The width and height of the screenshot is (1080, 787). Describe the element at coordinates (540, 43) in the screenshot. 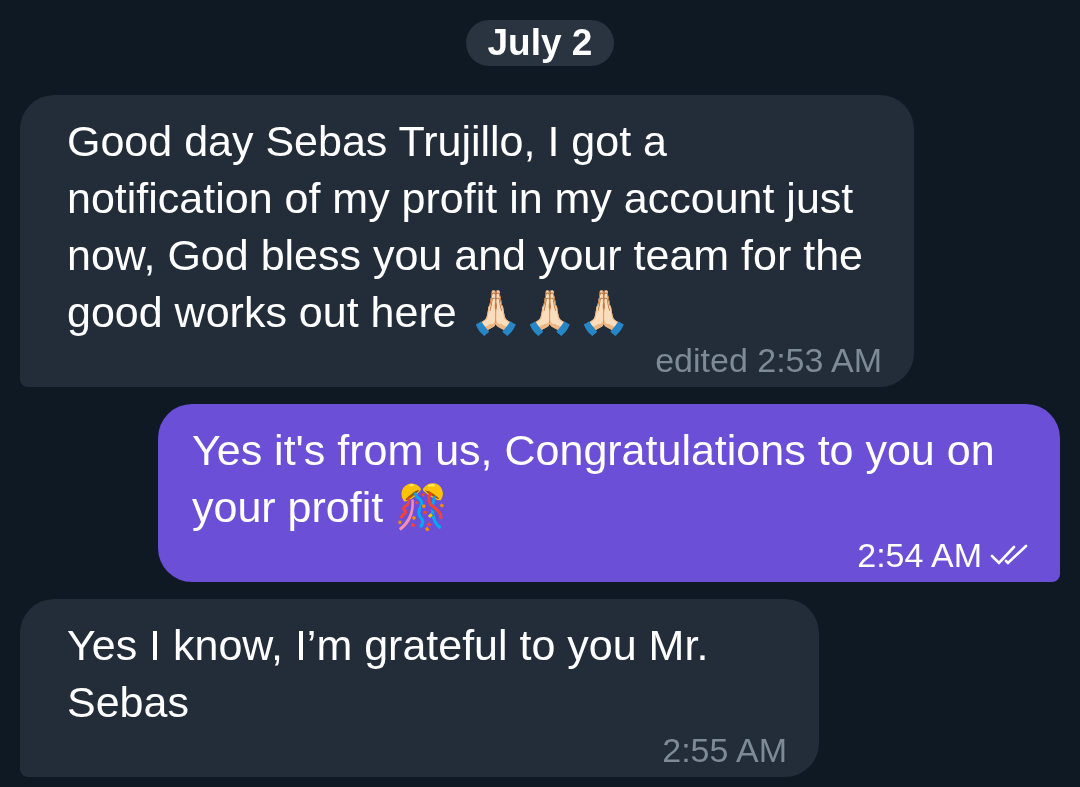

I see `date-badge: July 2` at that location.